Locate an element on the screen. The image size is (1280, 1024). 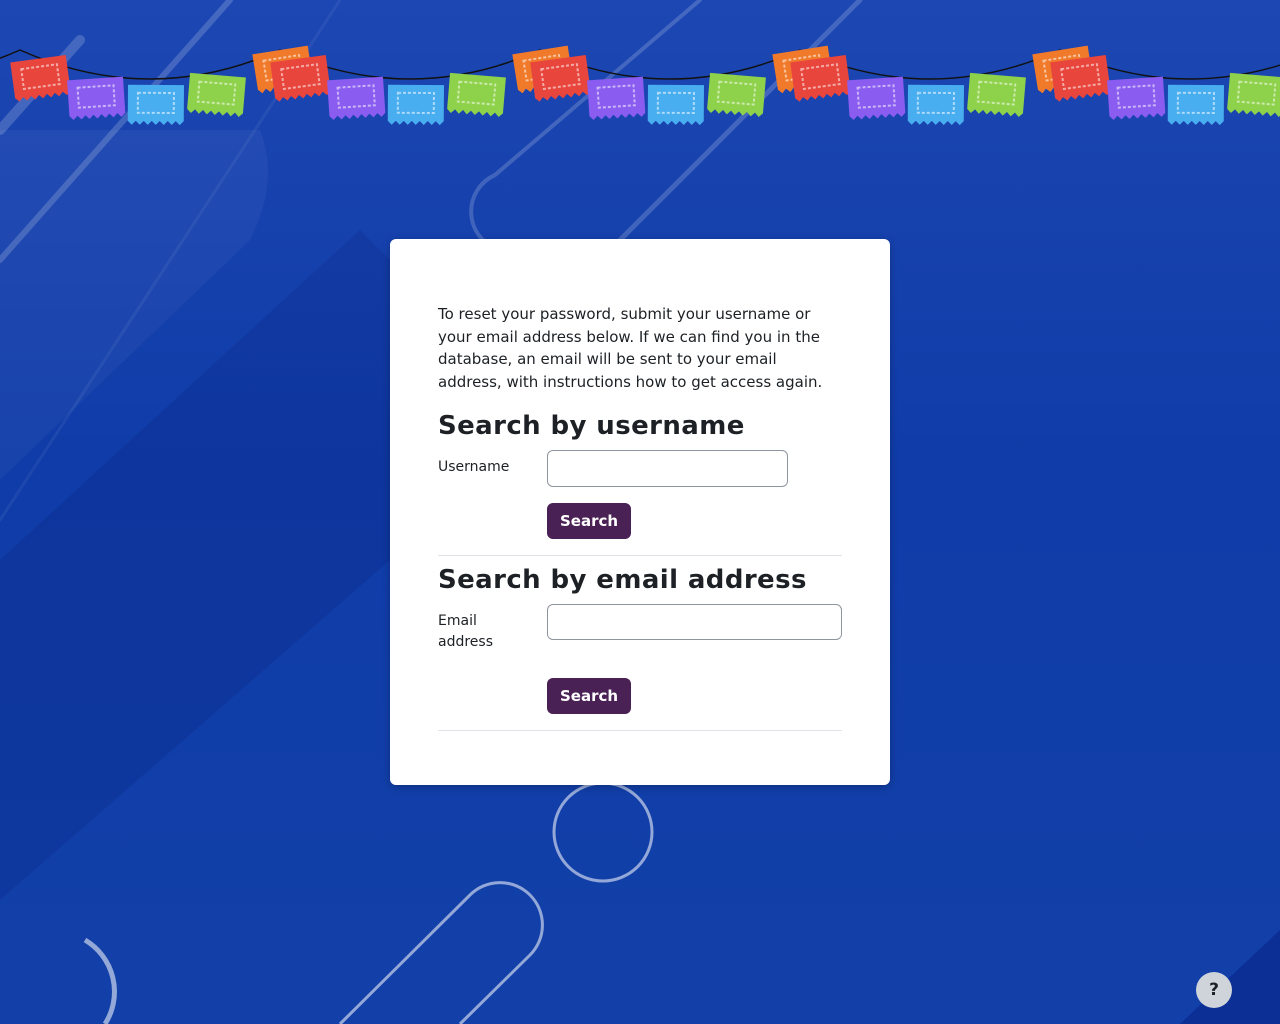
papel-picado-bunting is located at coordinates (640, 85).